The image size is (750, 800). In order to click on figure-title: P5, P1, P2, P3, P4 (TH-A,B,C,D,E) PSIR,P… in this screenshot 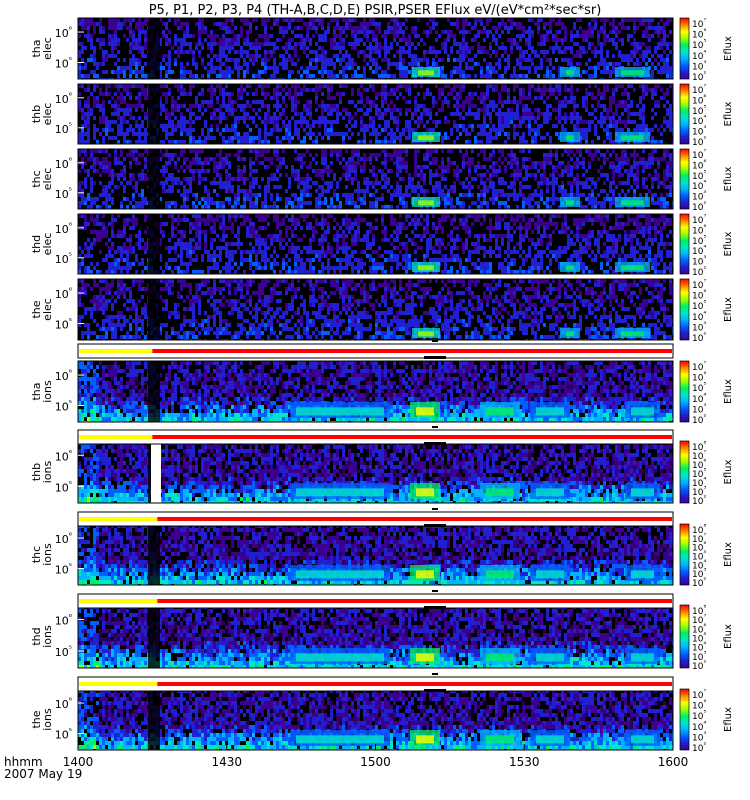, I will do `click(375, 10)`.